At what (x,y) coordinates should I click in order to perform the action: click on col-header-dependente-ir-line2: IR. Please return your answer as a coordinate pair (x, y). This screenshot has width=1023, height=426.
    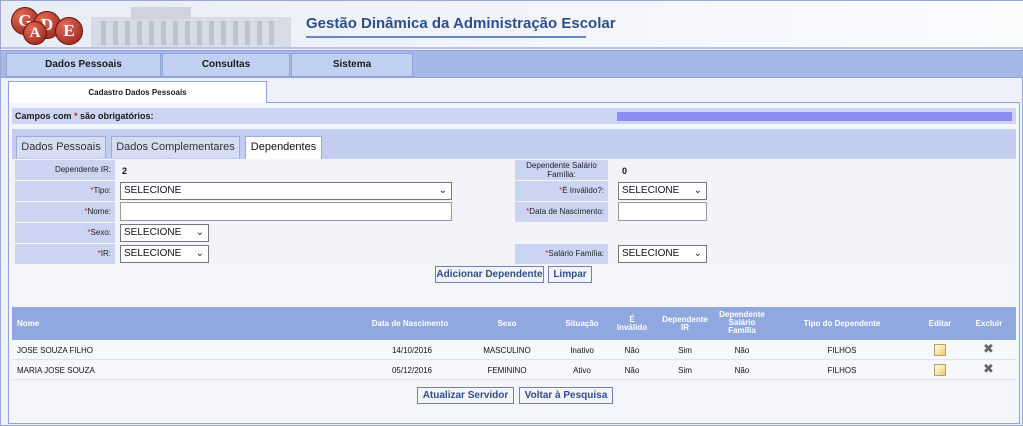
    Looking at the image, I should click on (685, 327).